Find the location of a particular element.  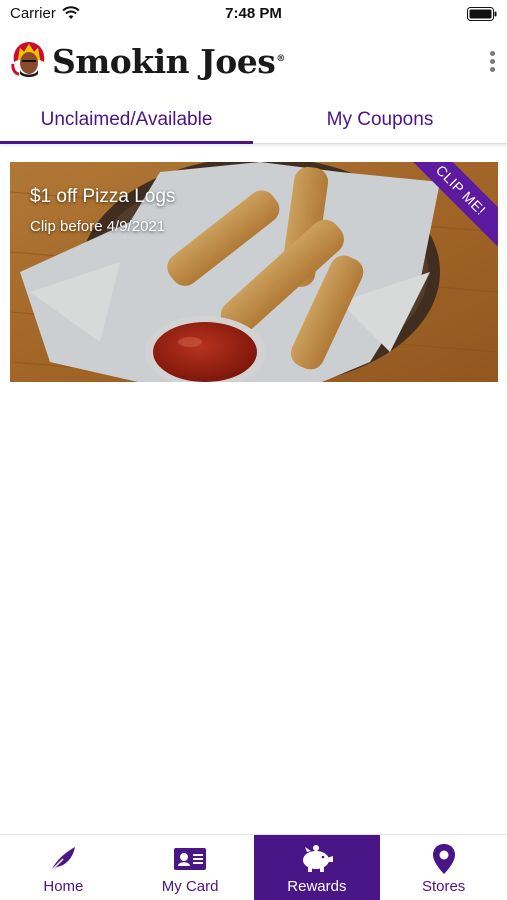

brand-name: Smokin Joes® is located at coordinates (168, 61).